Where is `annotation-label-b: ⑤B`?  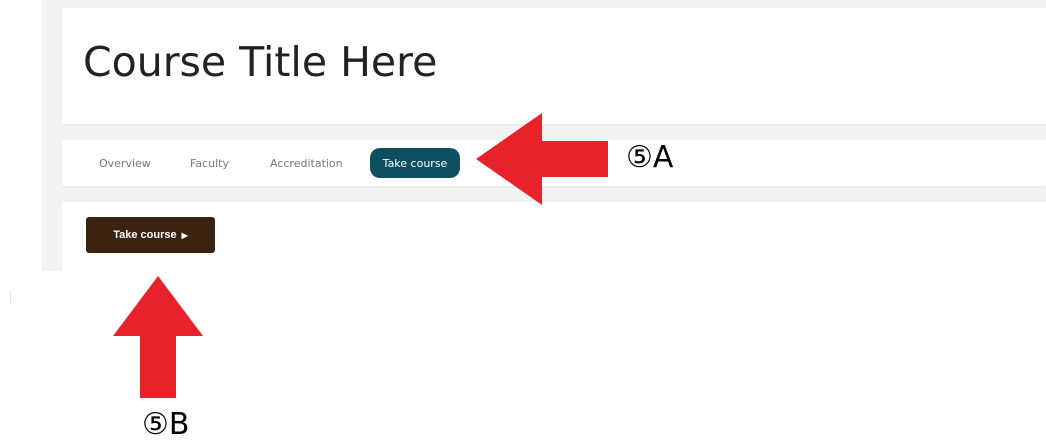 annotation-label-b: ⑤B is located at coordinates (166, 424).